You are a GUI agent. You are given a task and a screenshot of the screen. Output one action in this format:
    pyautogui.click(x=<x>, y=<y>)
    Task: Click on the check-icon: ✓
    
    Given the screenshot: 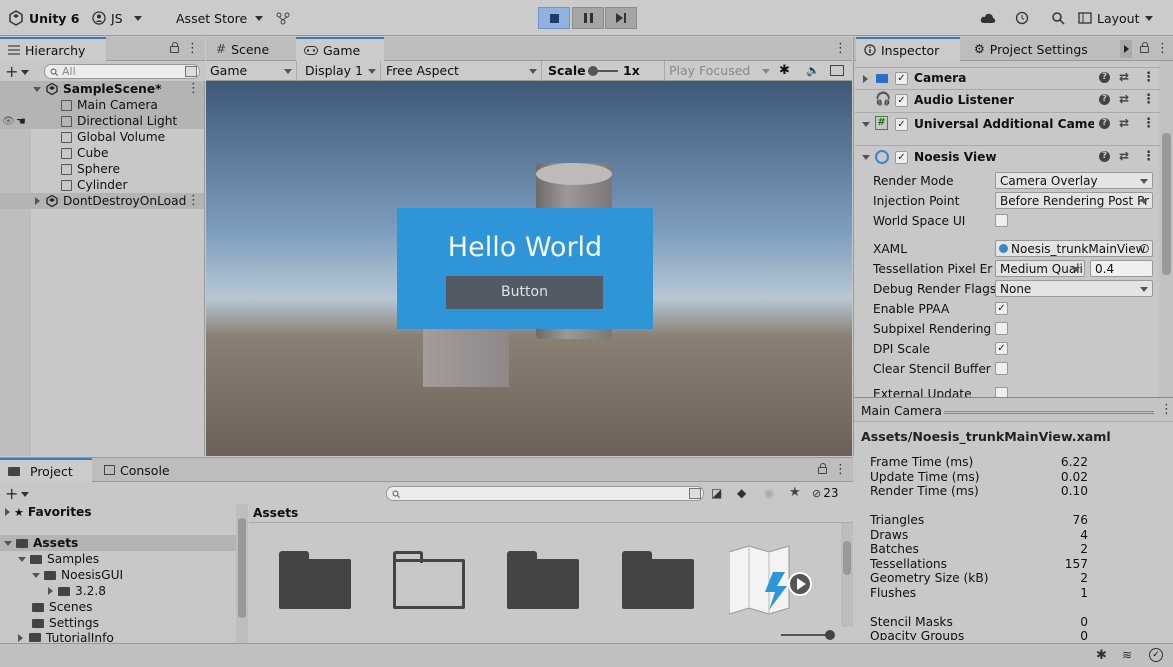 What is the action you would take?
    pyautogui.click(x=1156, y=655)
    